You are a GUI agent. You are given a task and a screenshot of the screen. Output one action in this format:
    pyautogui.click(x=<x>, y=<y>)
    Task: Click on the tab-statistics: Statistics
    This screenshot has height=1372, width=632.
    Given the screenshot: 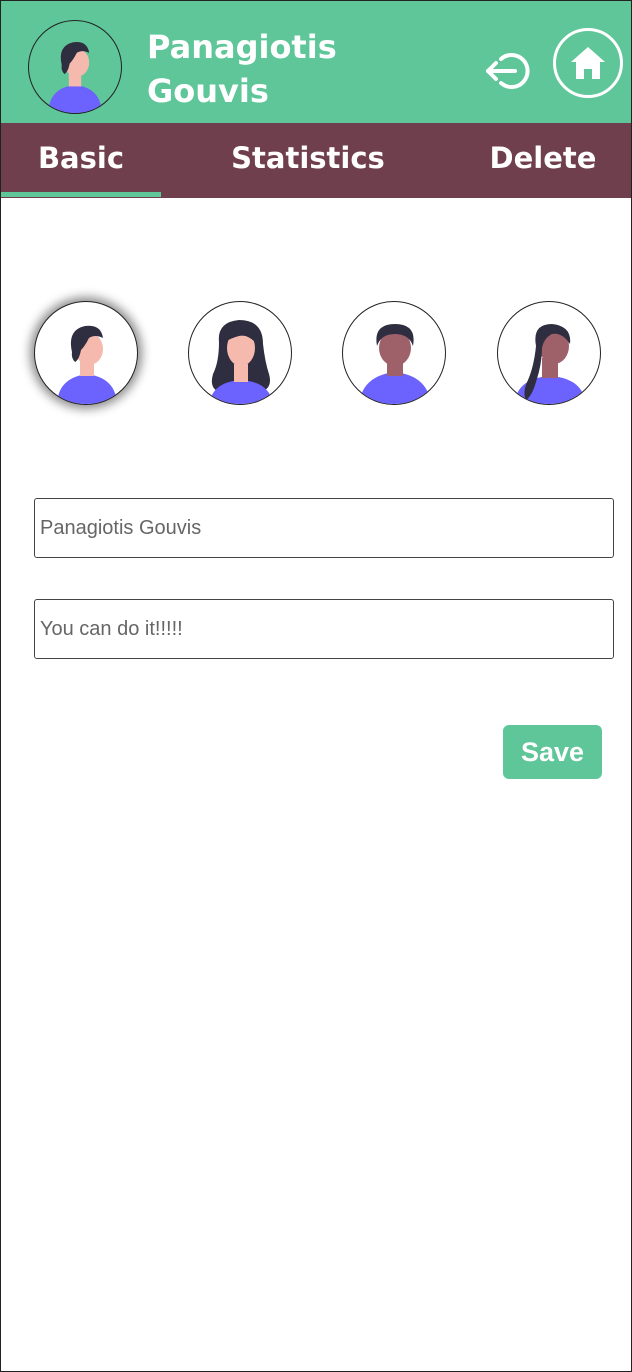 What is the action you would take?
    pyautogui.click(x=308, y=160)
    